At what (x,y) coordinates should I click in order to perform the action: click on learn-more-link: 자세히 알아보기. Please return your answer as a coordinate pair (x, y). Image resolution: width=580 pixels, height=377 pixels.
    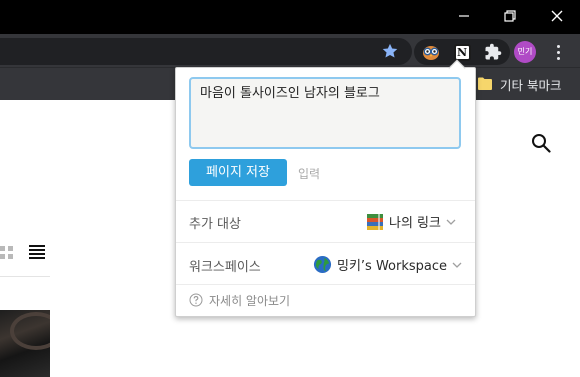
    Looking at the image, I should click on (249, 300).